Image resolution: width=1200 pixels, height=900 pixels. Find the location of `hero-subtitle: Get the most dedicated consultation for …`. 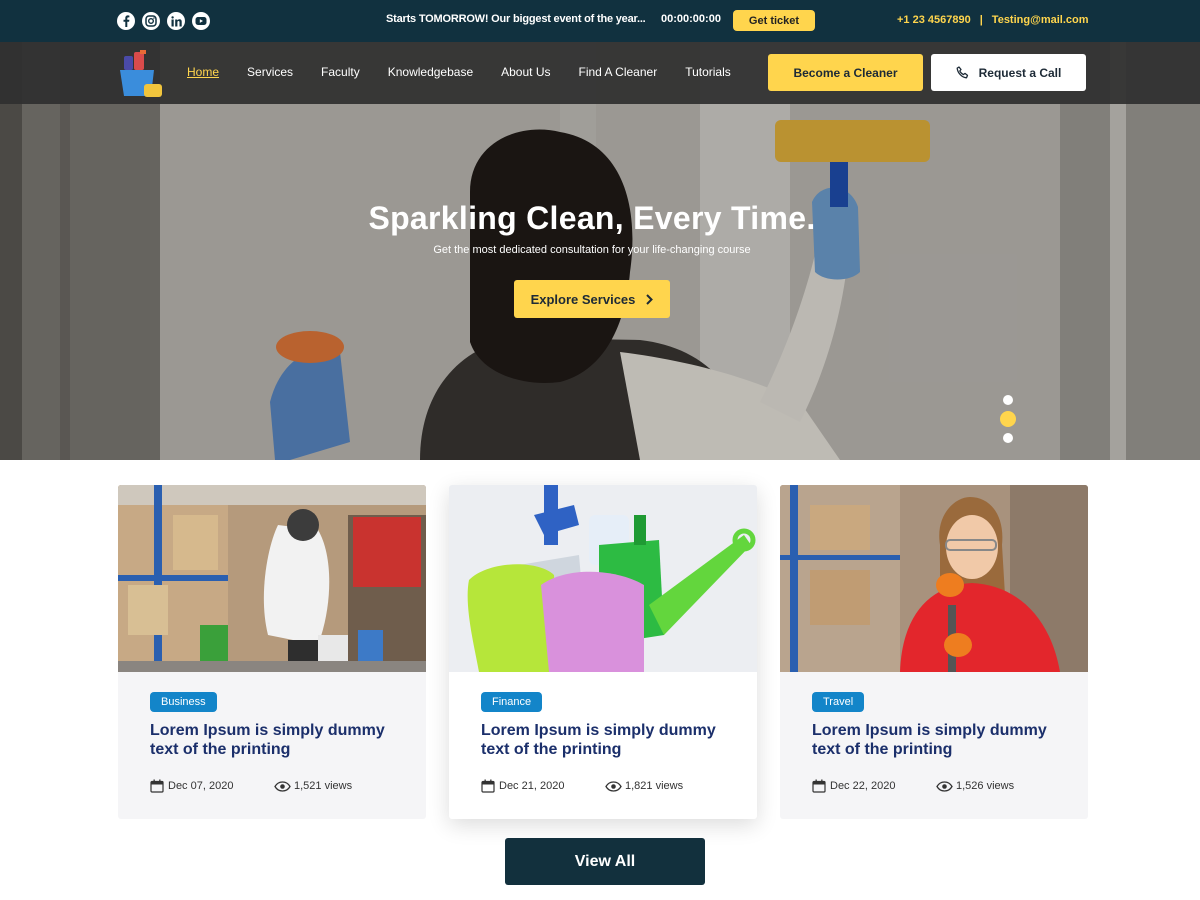

hero-subtitle: Get the most dedicated consultation for … is located at coordinates (592, 250).